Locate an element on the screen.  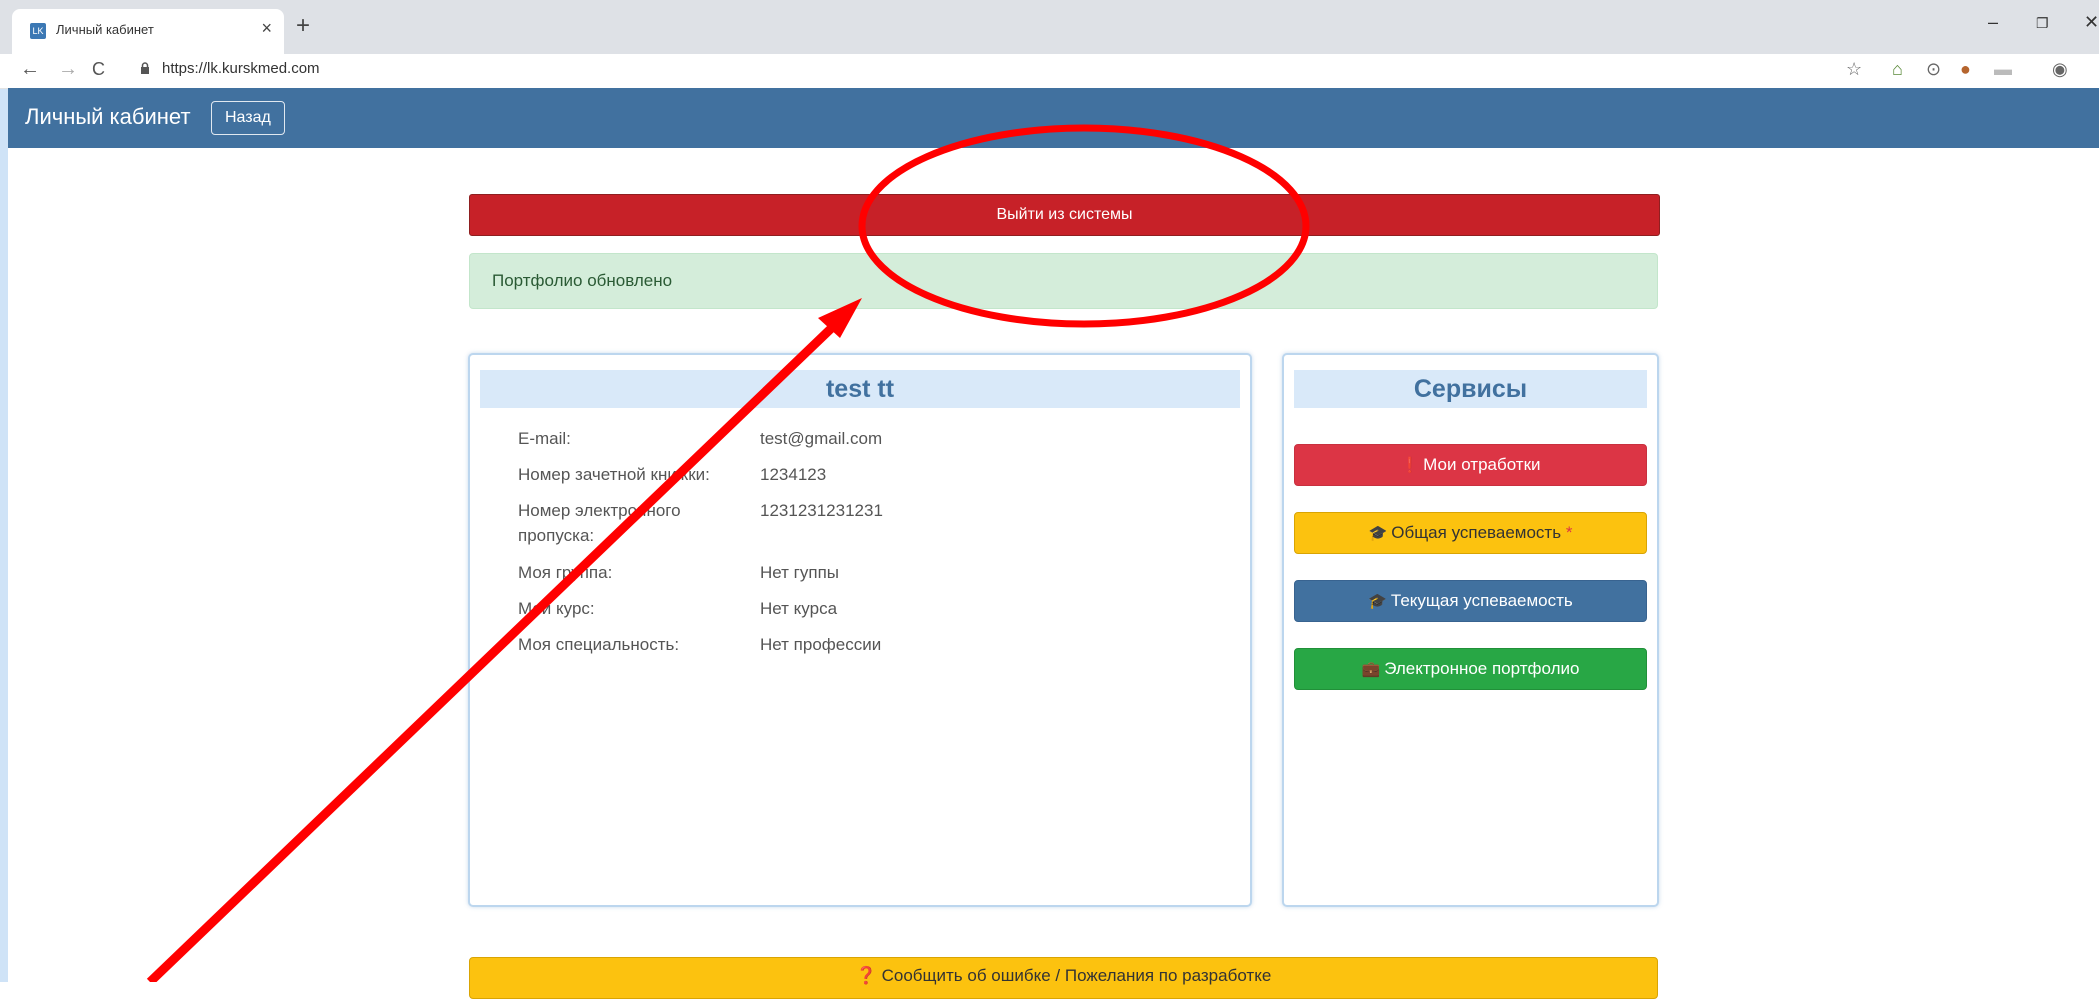
new-marker: * is located at coordinates (1569, 532).